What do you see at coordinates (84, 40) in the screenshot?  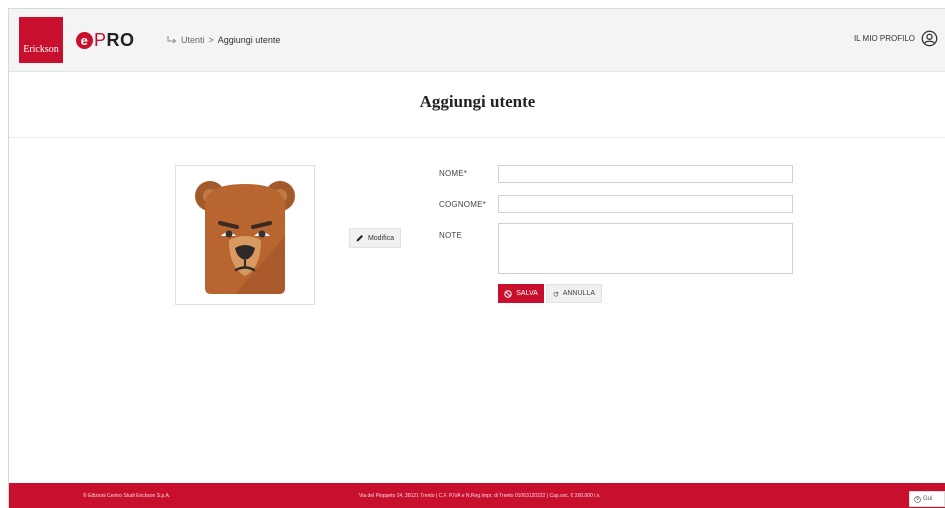 I see `epro-logo-e: e` at bounding box center [84, 40].